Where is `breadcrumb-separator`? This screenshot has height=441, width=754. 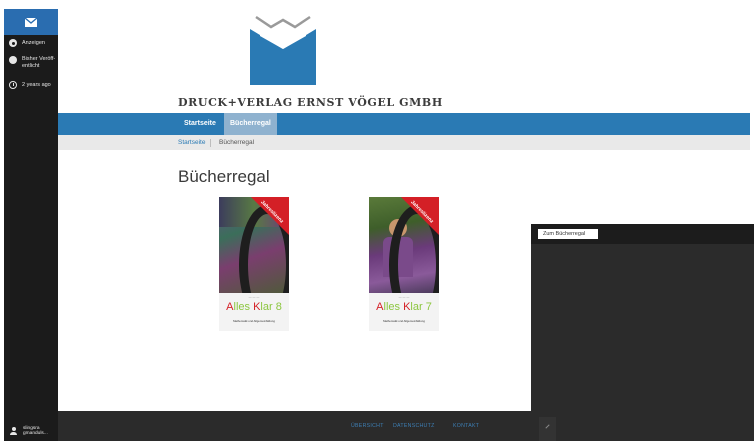
breadcrumb-separator is located at coordinates (210, 143).